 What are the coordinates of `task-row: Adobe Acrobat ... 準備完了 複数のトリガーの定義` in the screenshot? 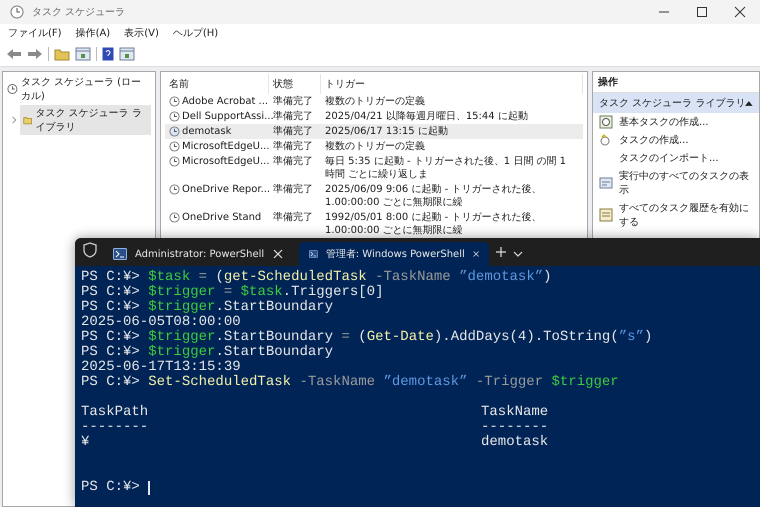 It's located at (374, 101).